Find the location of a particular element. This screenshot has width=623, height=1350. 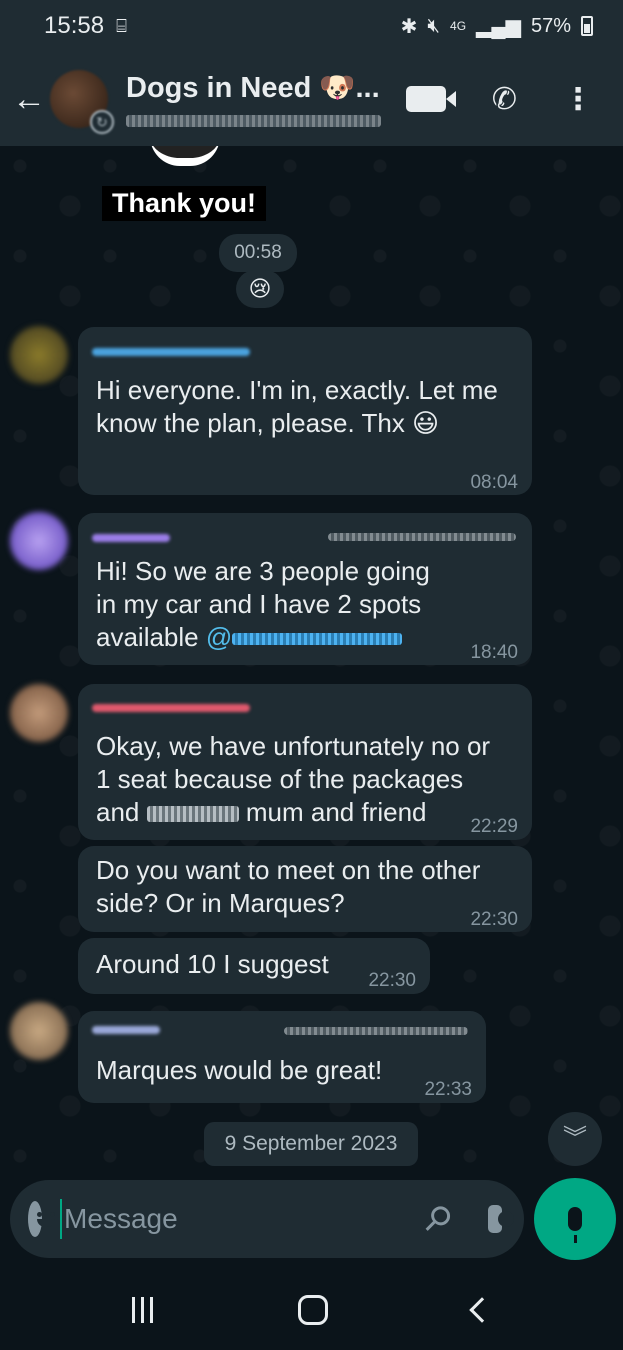

scroll-to-bottom-button: ︾ is located at coordinates (575, 1139).